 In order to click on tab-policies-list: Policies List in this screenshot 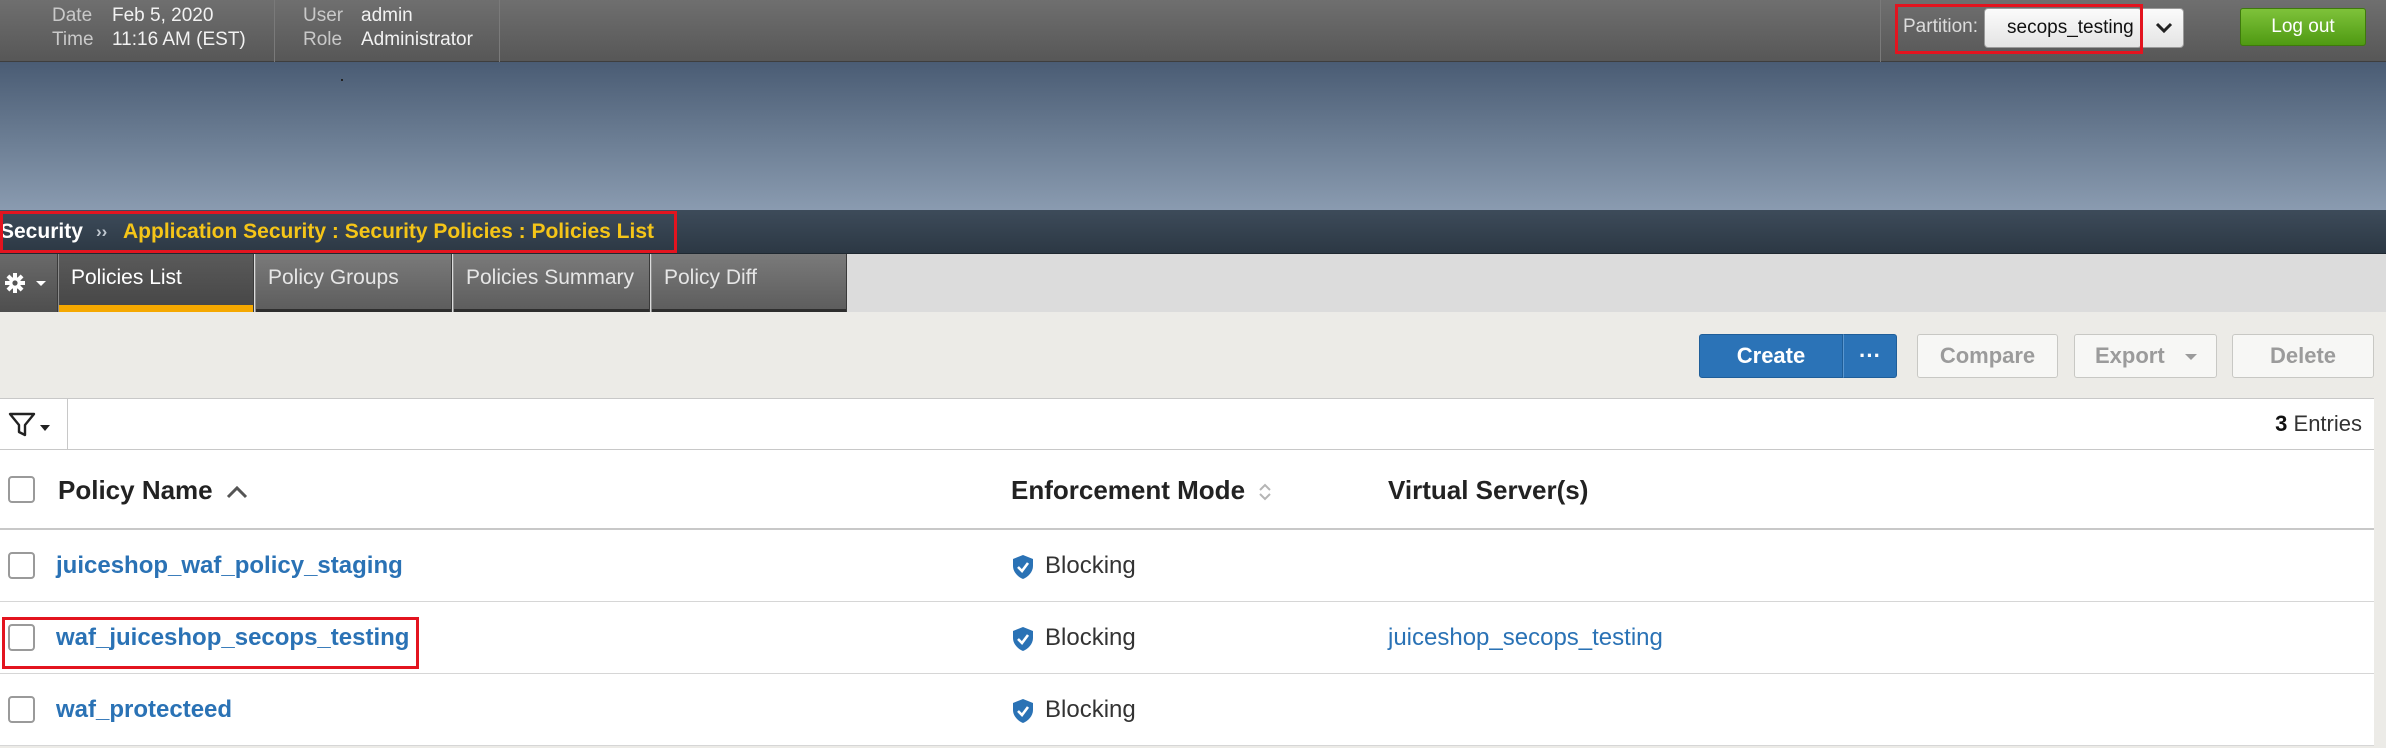, I will do `click(156, 283)`.